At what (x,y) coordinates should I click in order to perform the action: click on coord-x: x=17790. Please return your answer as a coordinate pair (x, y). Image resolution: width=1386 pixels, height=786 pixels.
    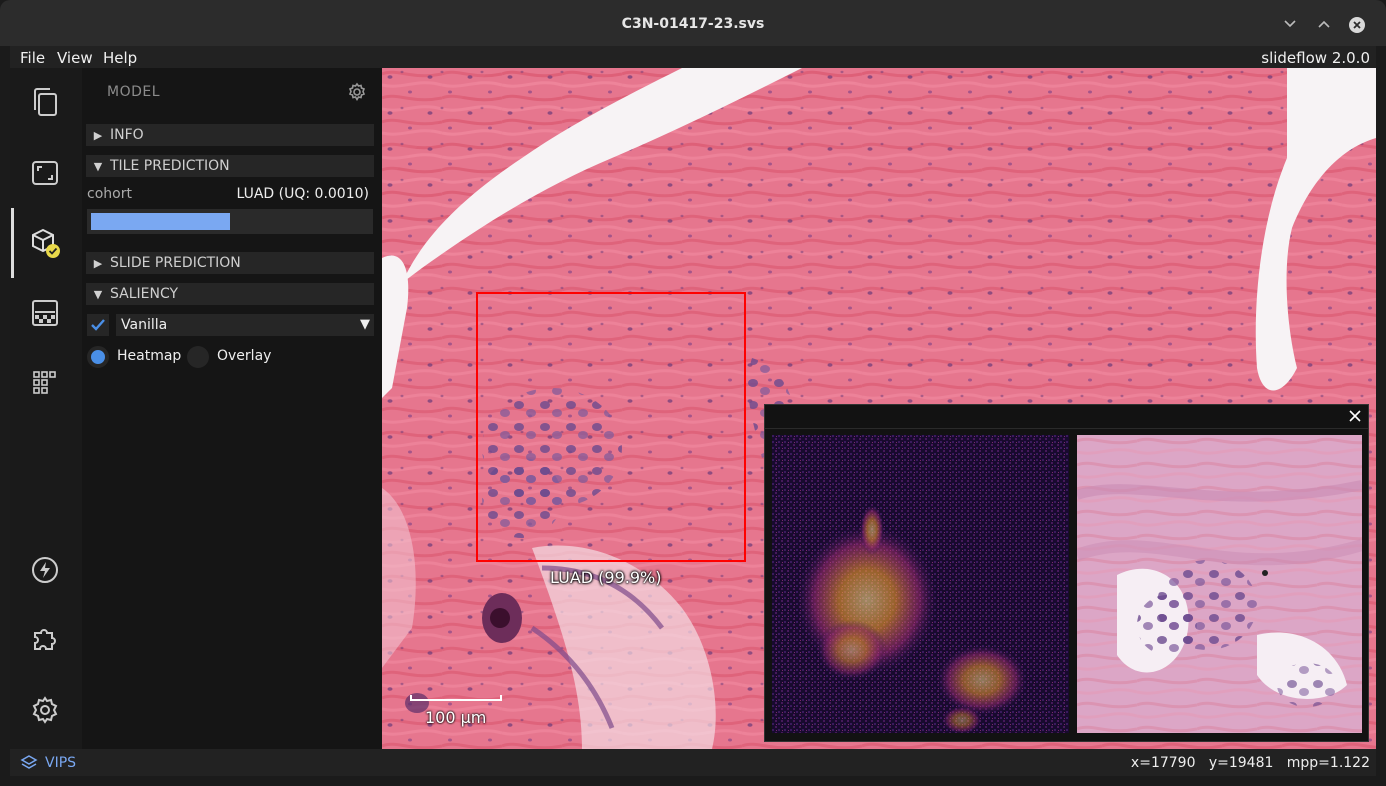
    Looking at the image, I should click on (1163, 763).